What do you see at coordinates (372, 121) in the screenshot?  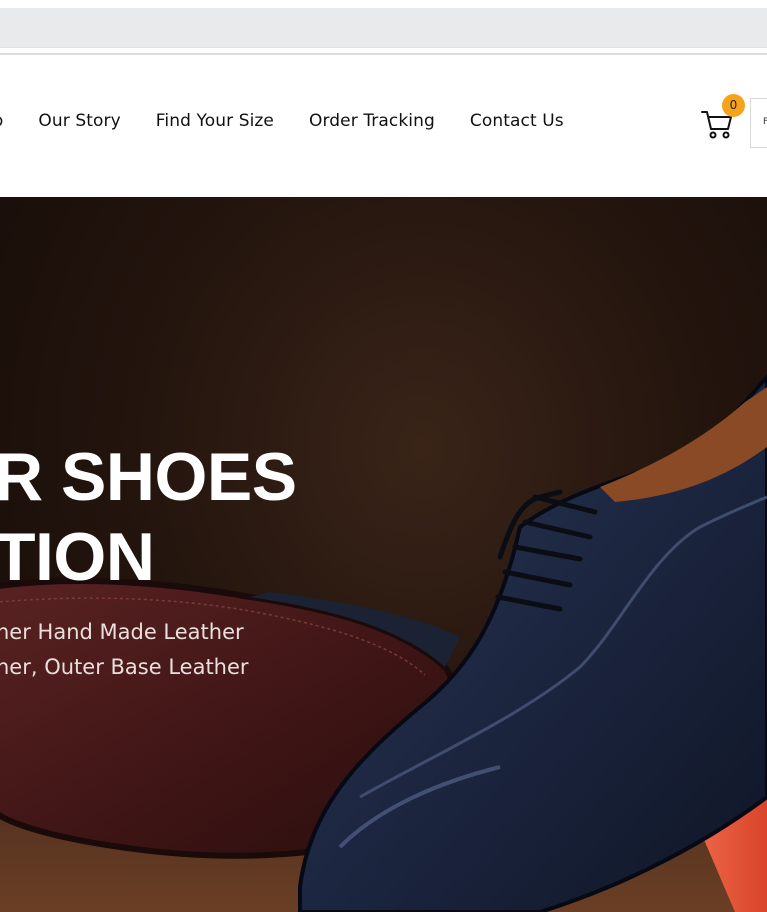 I see `nav-item-order-tracking: Order Tracking` at bounding box center [372, 121].